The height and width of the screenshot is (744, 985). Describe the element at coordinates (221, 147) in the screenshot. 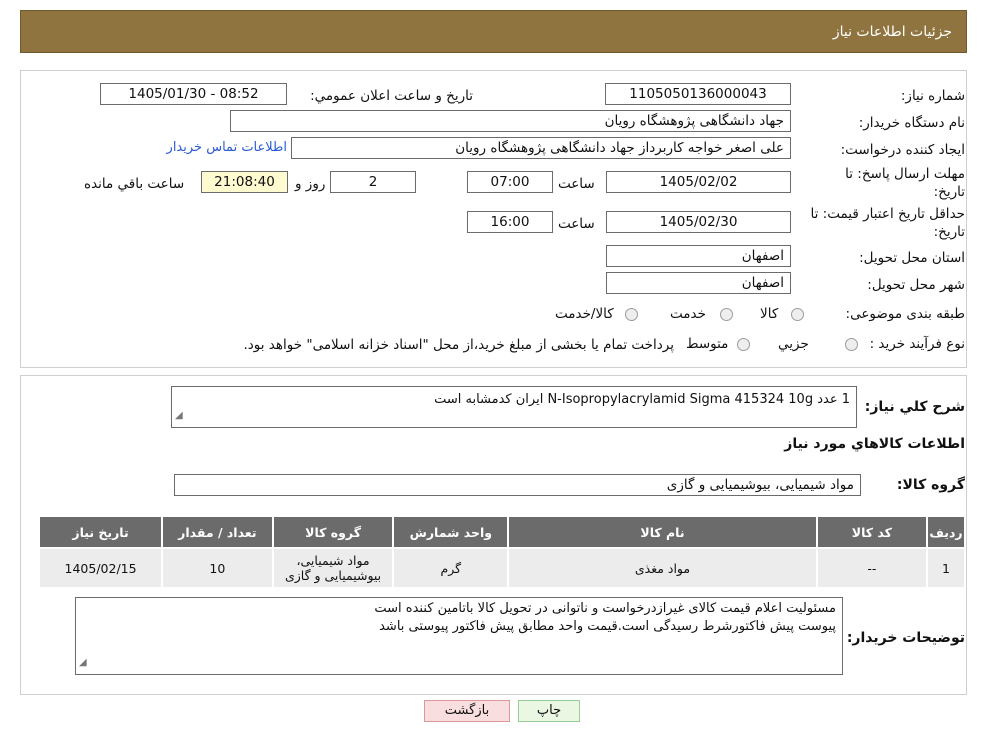

I see `buyer-contact-link: اطلاعات تماس خريدار` at that location.